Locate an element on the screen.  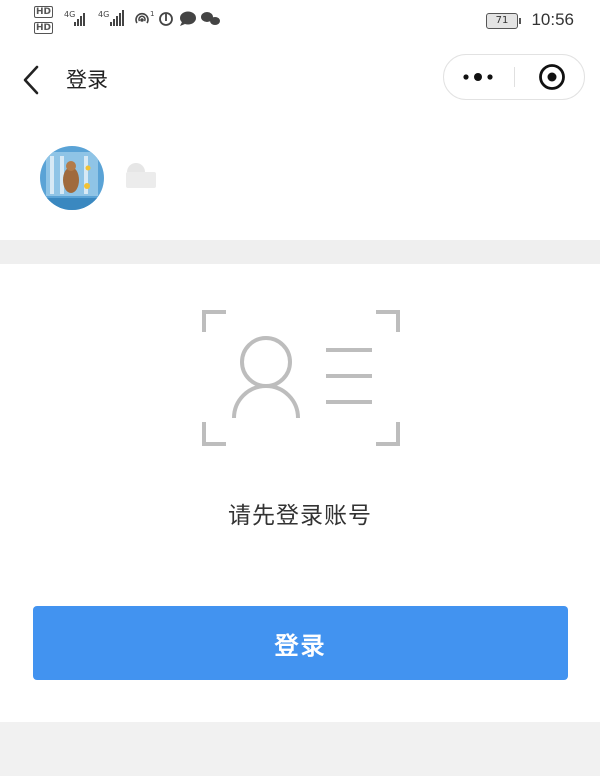
battery-icon: 71 is located at coordinates (503, 21).